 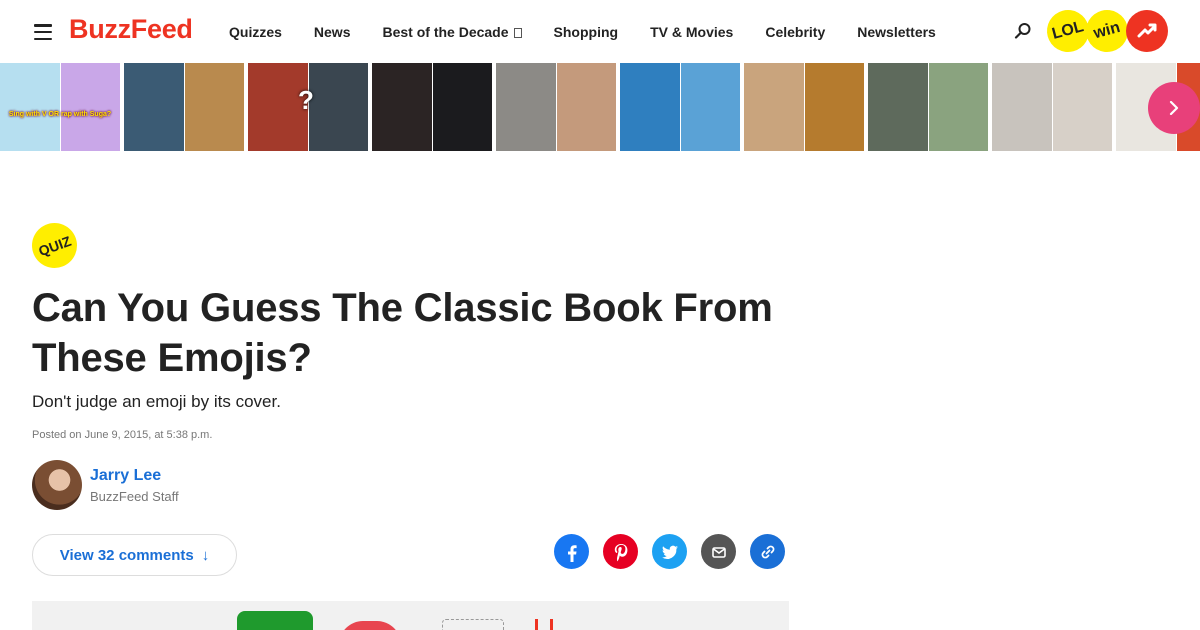 What do you see at coordinates (795, 32) in the screenshot?
I see `nav-celebrity: Celebrity` at bounding box center [795, 32].